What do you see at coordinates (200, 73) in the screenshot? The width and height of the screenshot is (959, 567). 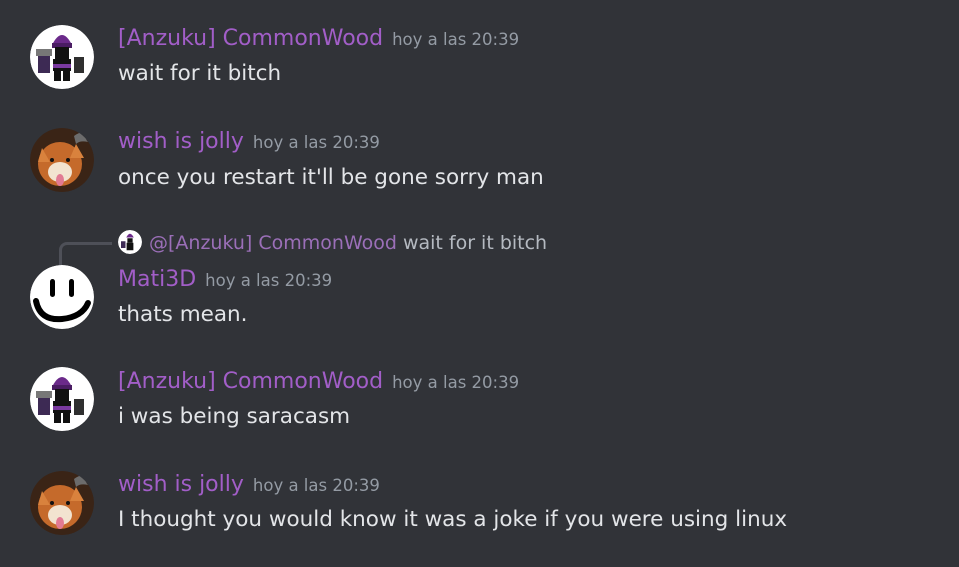 I see `message-content: wait for it bitch` at bounding box center [200, 73].